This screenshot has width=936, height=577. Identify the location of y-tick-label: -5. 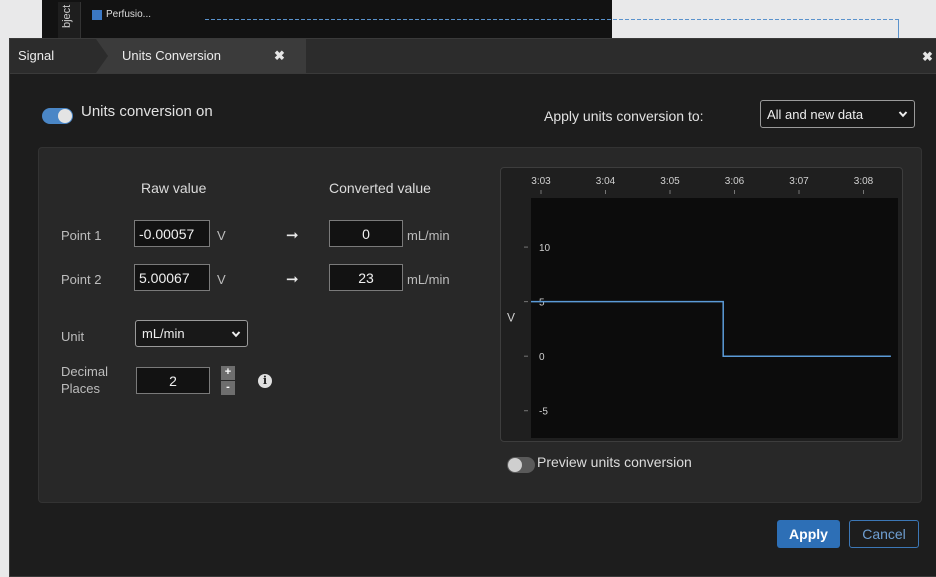
(543, 412).